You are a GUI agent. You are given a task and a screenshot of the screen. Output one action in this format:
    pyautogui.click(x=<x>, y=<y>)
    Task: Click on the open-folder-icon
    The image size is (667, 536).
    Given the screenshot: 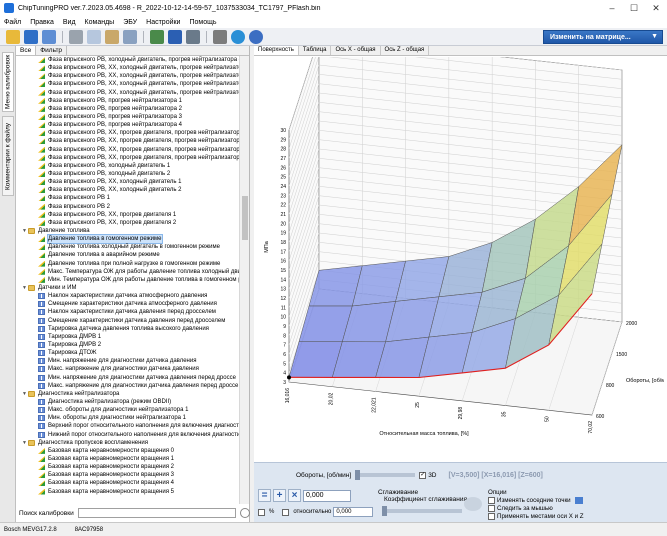 What is the action you would take?
    pyautogui.click(x=13, y=36)
    